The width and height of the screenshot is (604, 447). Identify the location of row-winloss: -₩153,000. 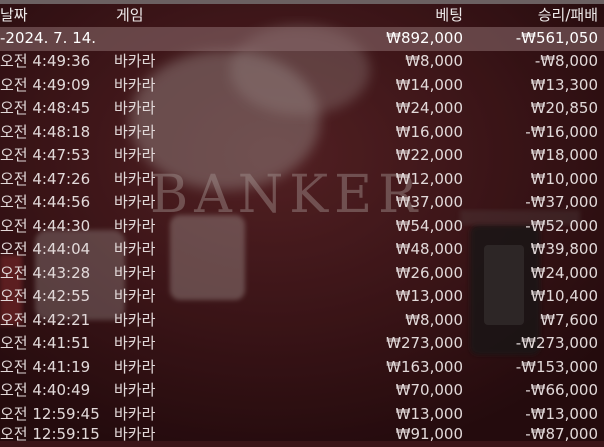
(556, 366).